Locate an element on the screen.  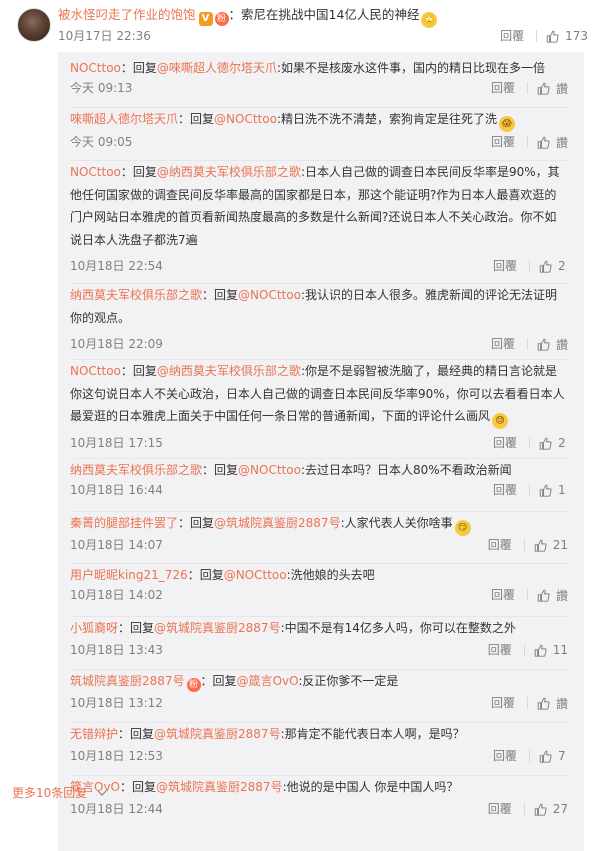
reply-text: 秦菁的腿部挂件罢了：回复@筑城院真鉴厨2887号:人家代表人关你啥事 😏 is located at coordinates (319, 524).